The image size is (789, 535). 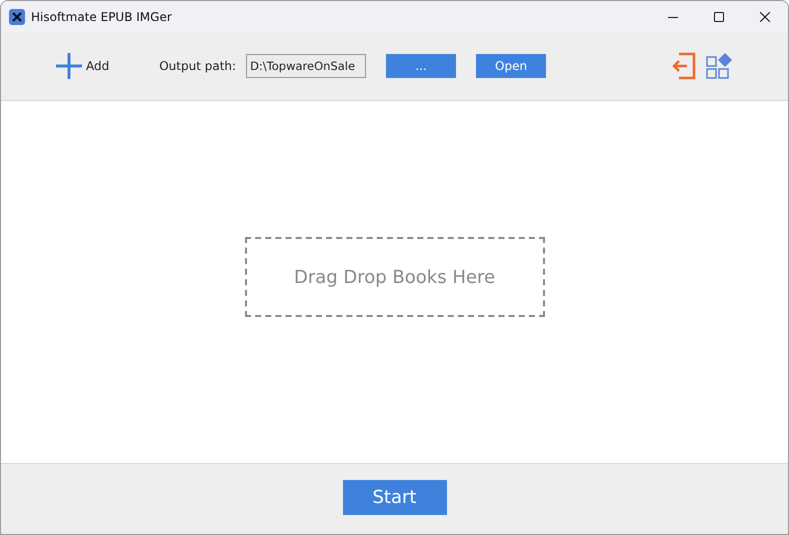 What do you see at coordinates (719, 66) in the screenshot?
I see `apps-icon` at bounding box center [719, 66].